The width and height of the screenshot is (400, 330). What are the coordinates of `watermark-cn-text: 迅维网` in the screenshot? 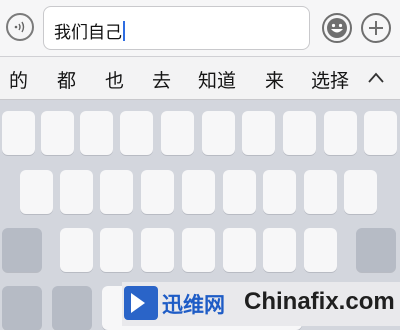 It's located at (193, 305).